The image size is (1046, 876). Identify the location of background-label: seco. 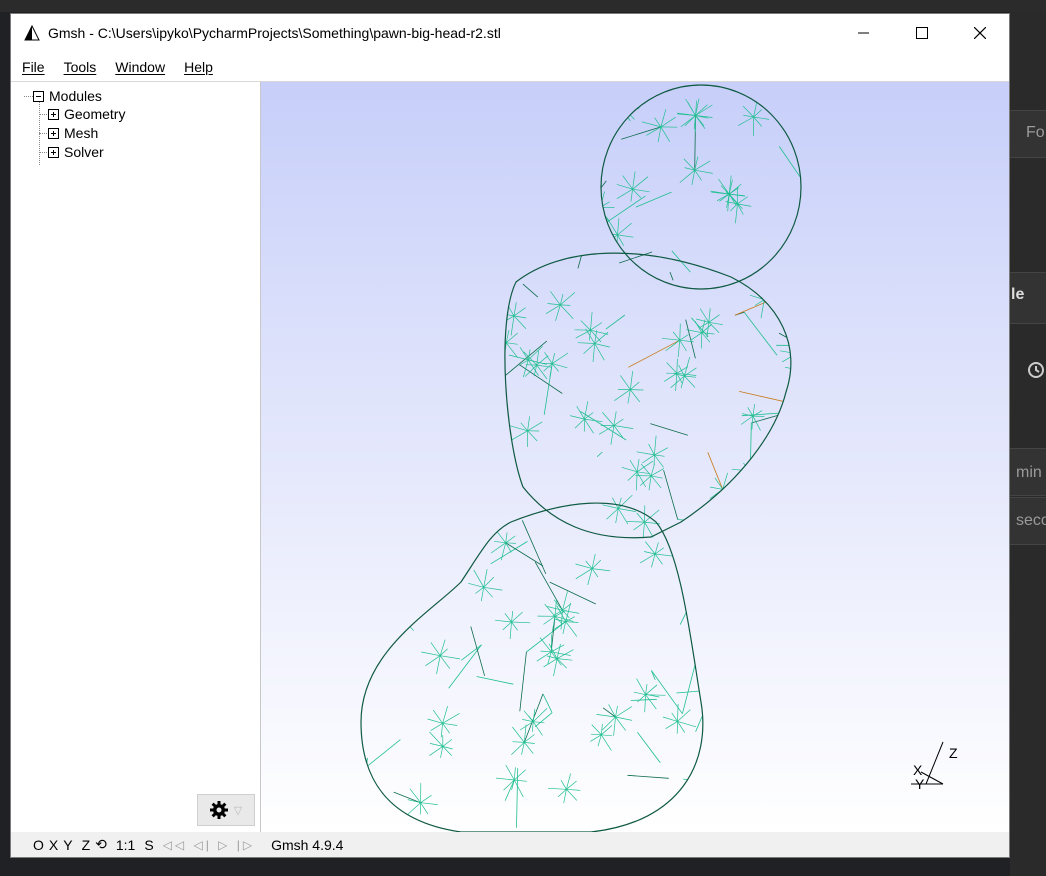
(1031, 520).